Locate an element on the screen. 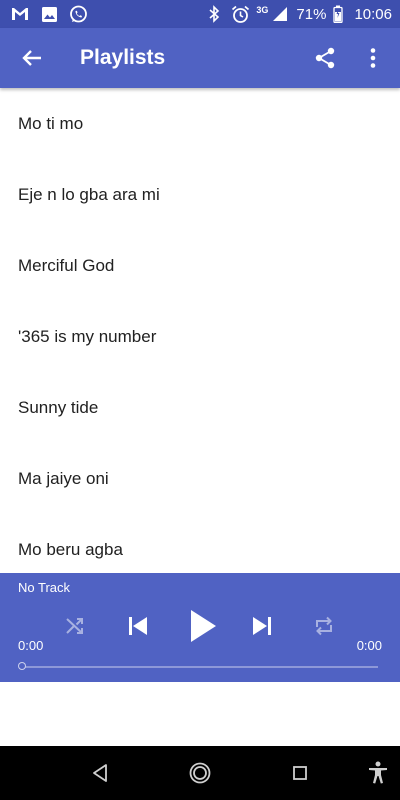 The height and width of the screenshot is (800, 400). list-item: Merciful God is located at coordinates (200, 265).